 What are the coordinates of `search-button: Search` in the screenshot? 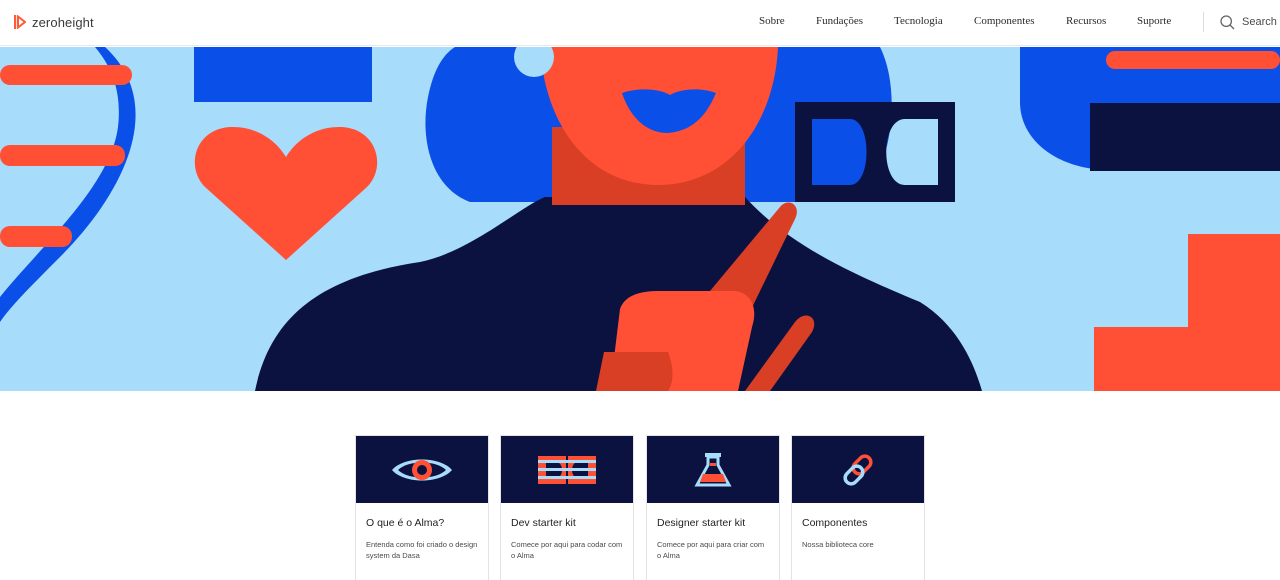 It's located at (1248, 22).